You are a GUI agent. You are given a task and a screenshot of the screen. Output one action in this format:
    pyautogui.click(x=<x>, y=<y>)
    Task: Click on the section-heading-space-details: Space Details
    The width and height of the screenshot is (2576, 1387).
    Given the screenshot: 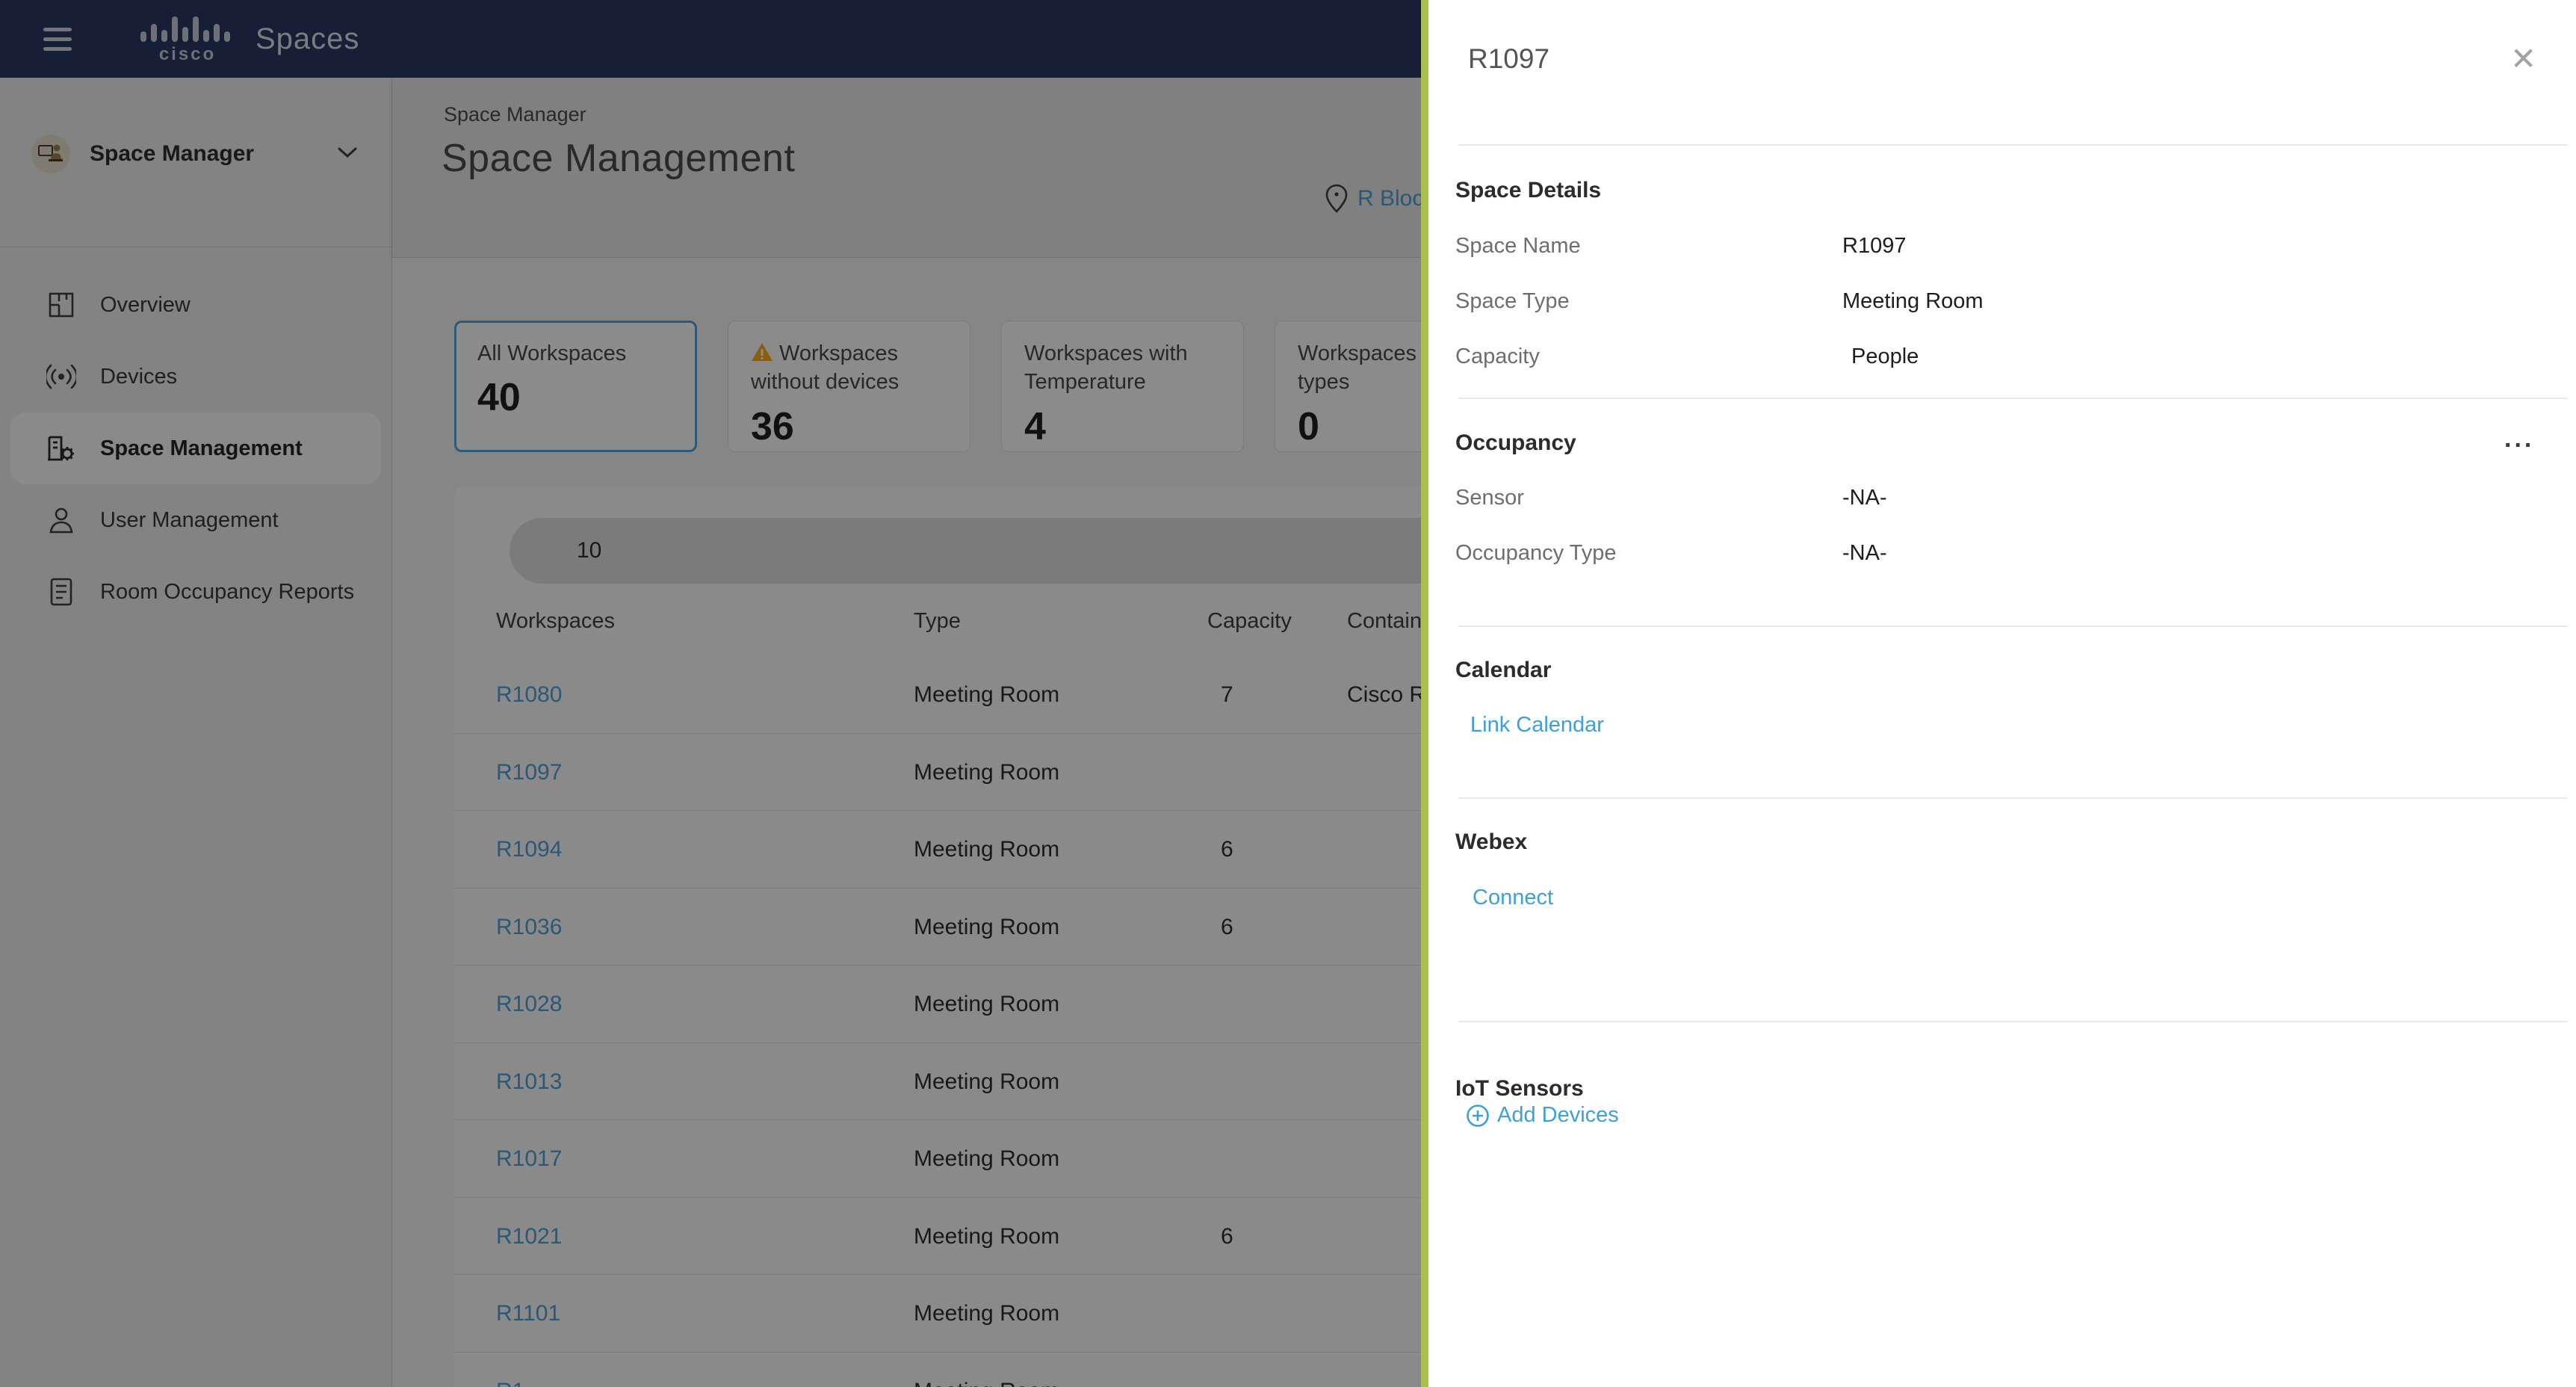 What is the action you would take?
    pyautogui.click(x=1528, y=190)
    